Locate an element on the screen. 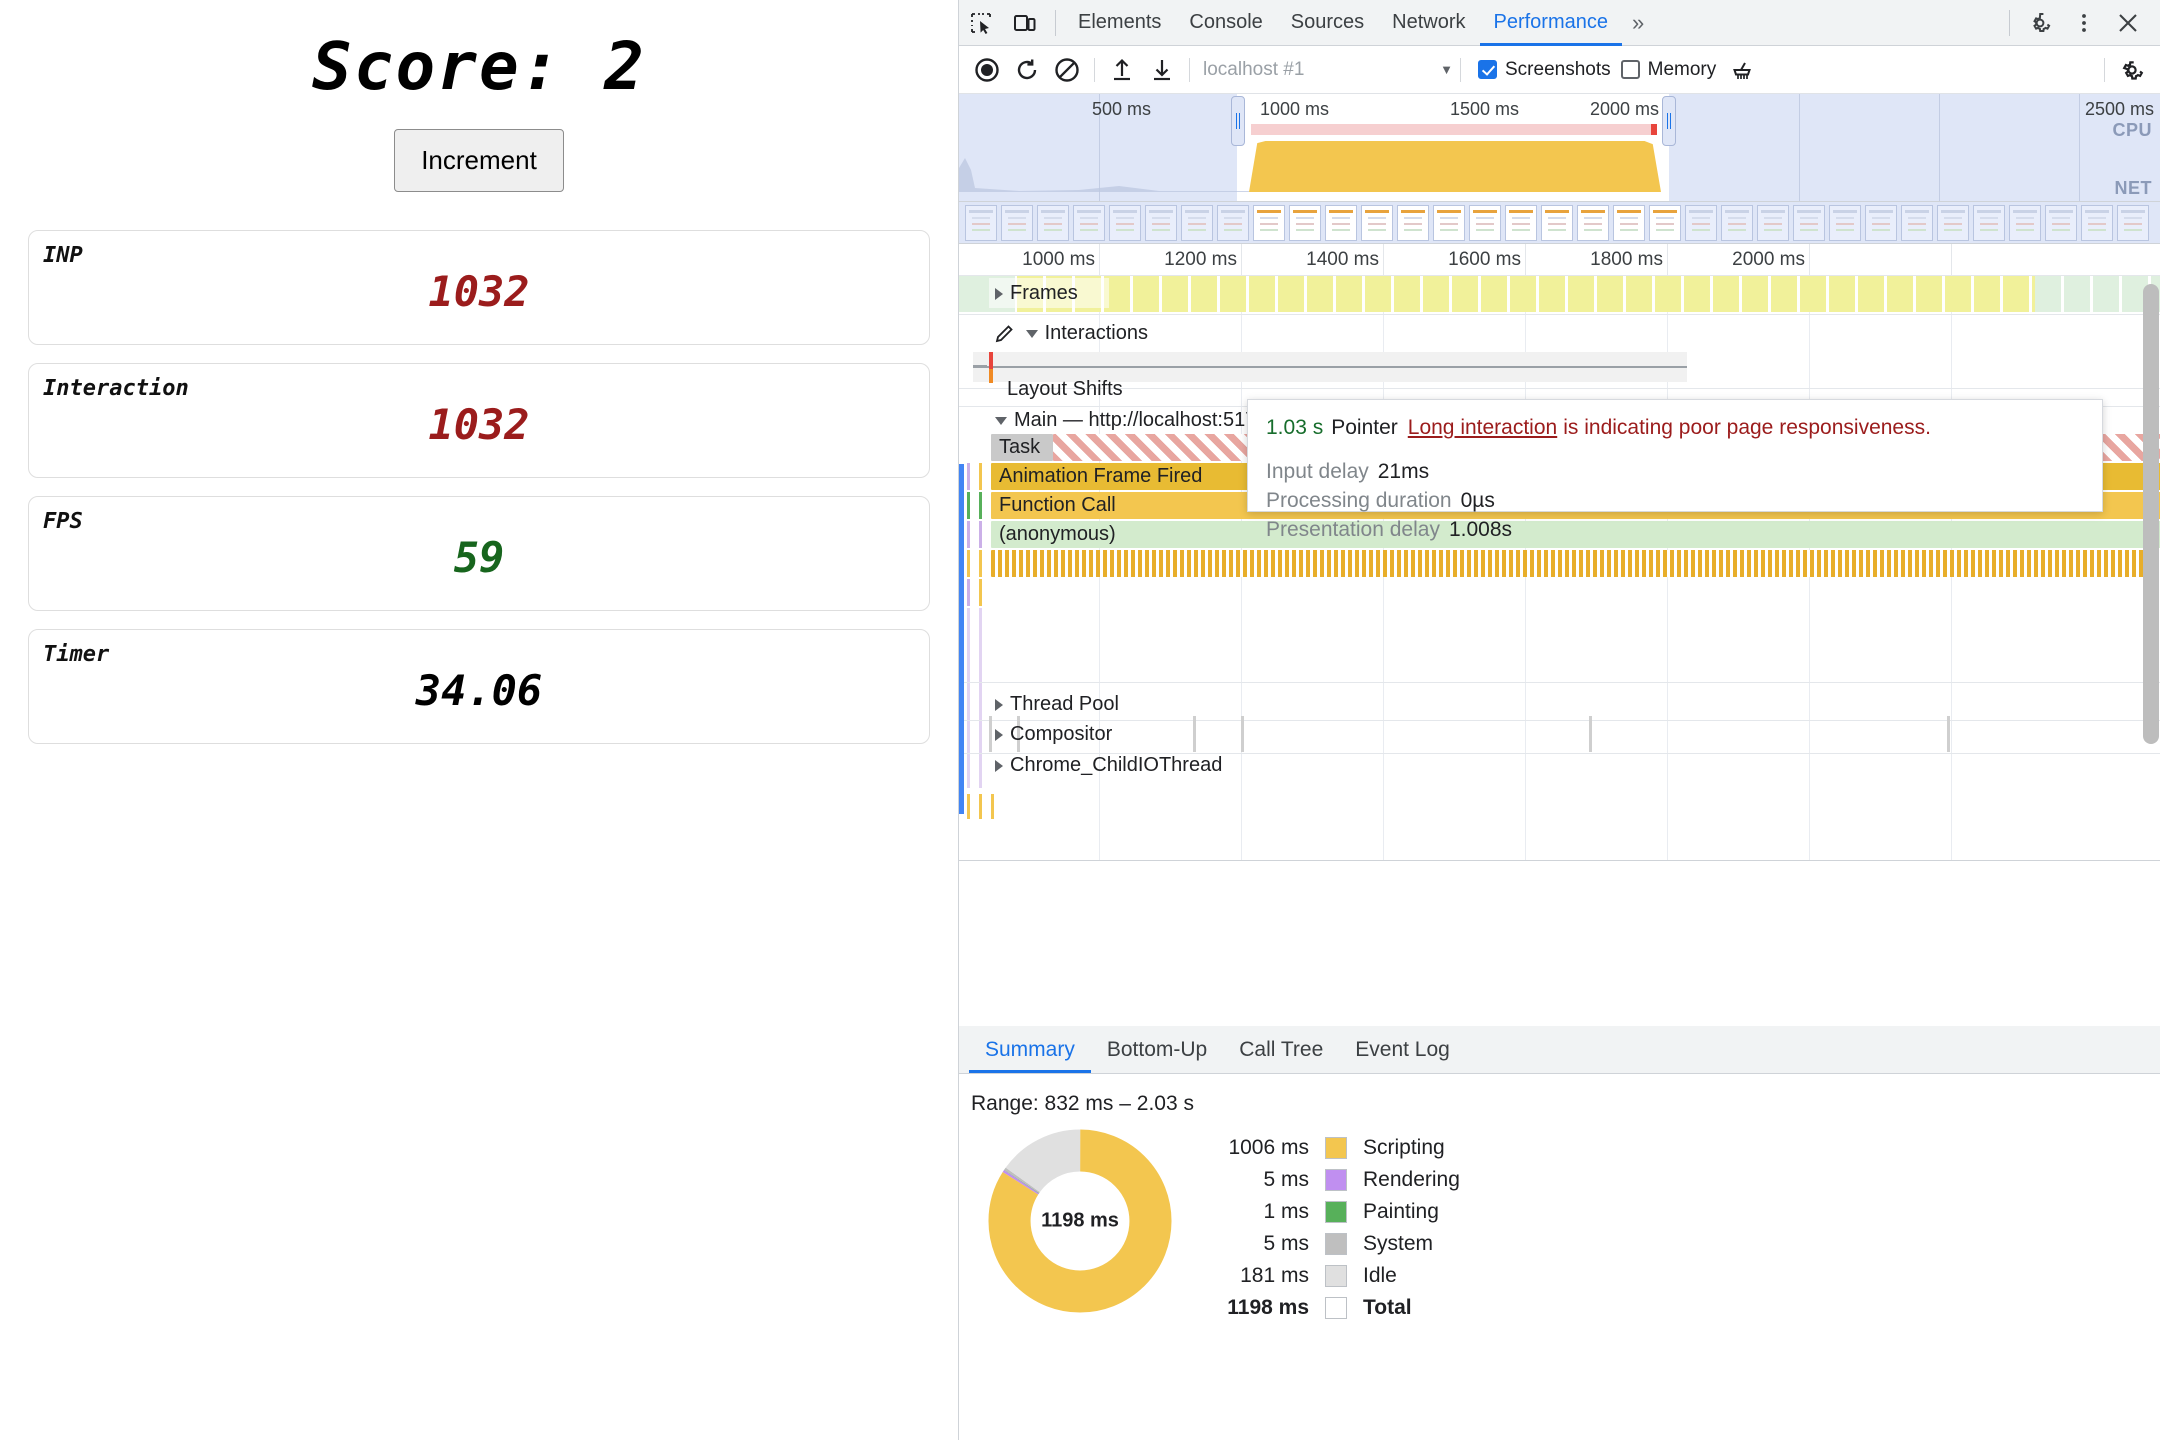 Image resolution: width=2160 pixels, height=1440 pixels. track-main: Main — http://localhost:517 is located at coordinates (1125, 420).